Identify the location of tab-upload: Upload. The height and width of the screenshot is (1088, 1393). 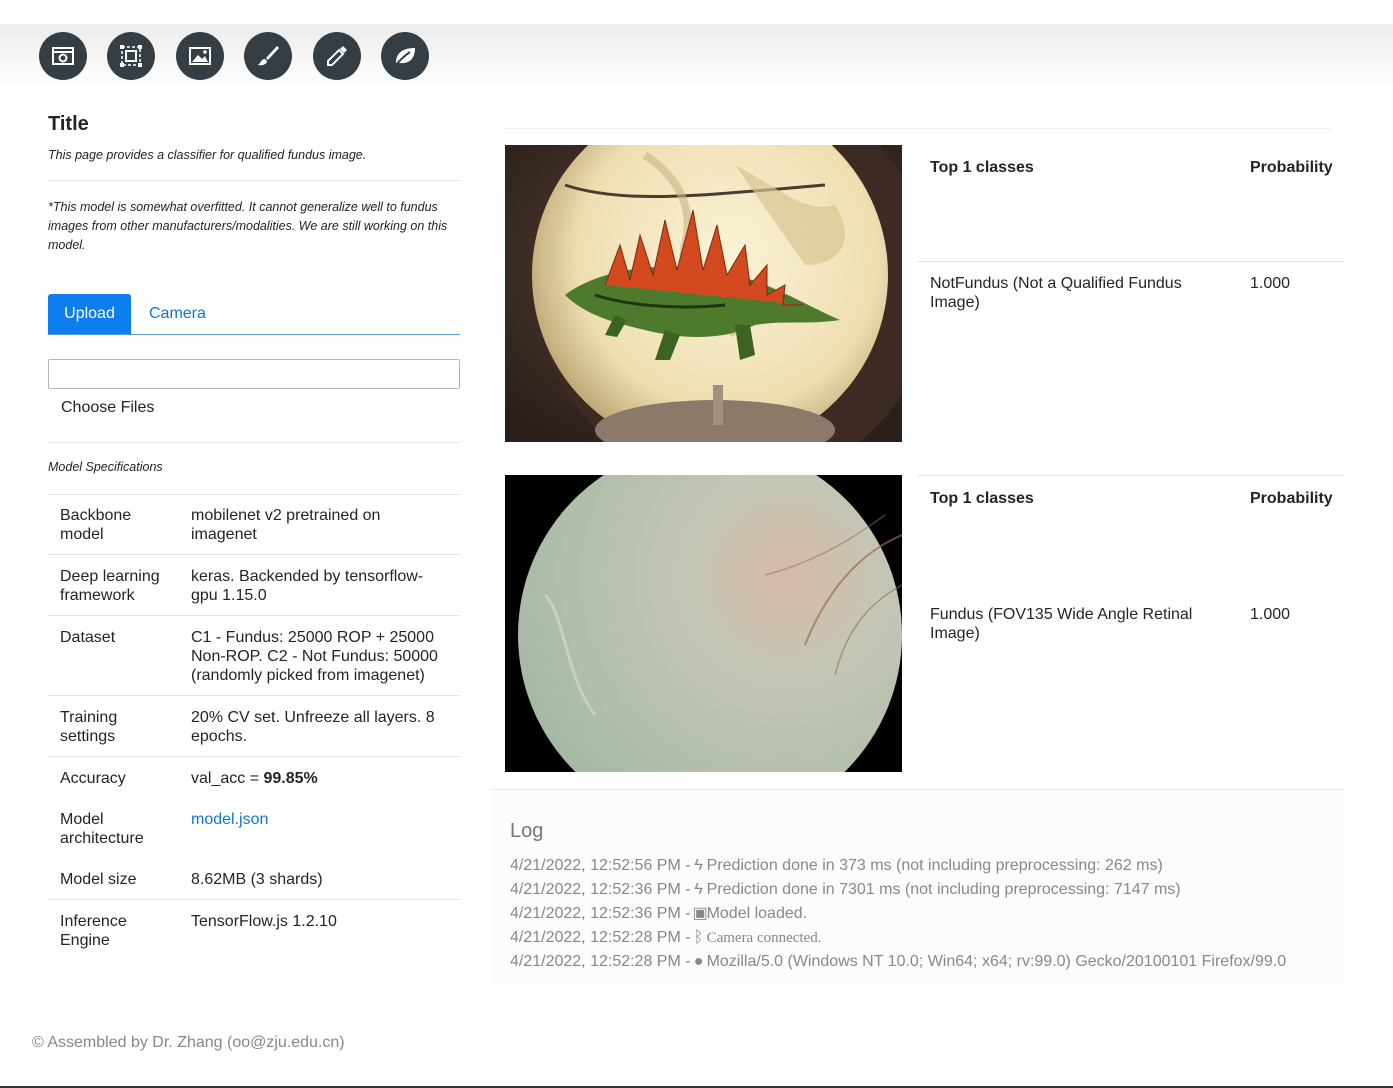
(89, 314).